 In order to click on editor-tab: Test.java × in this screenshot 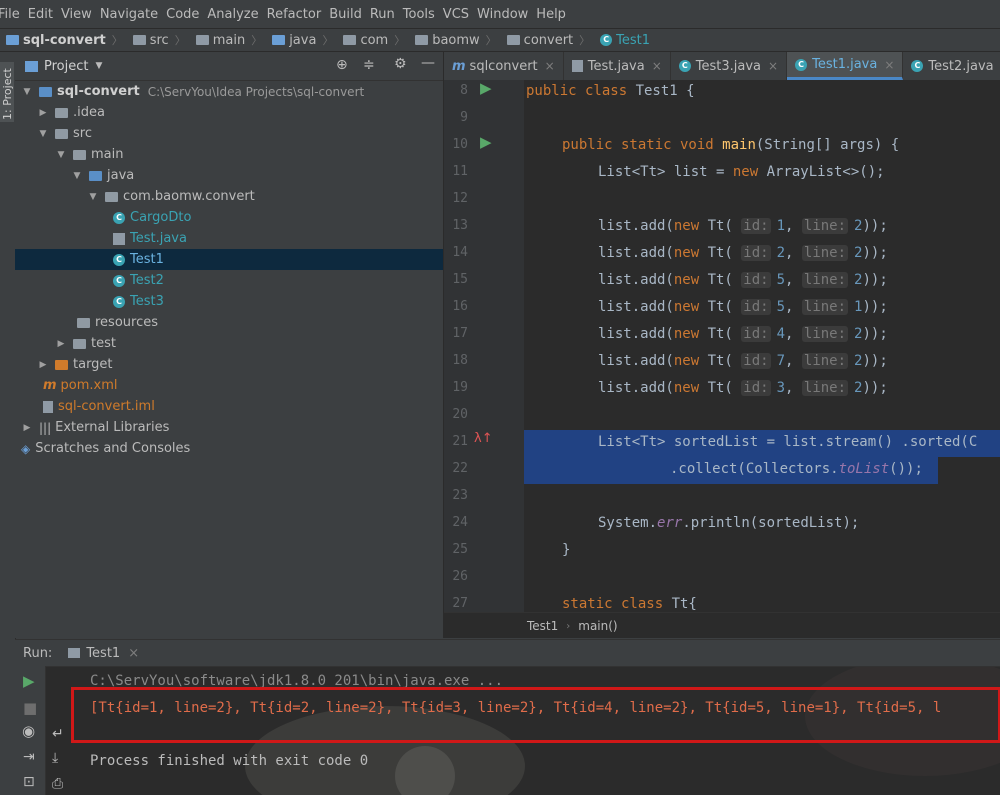, I will do `click(617, 66)`.